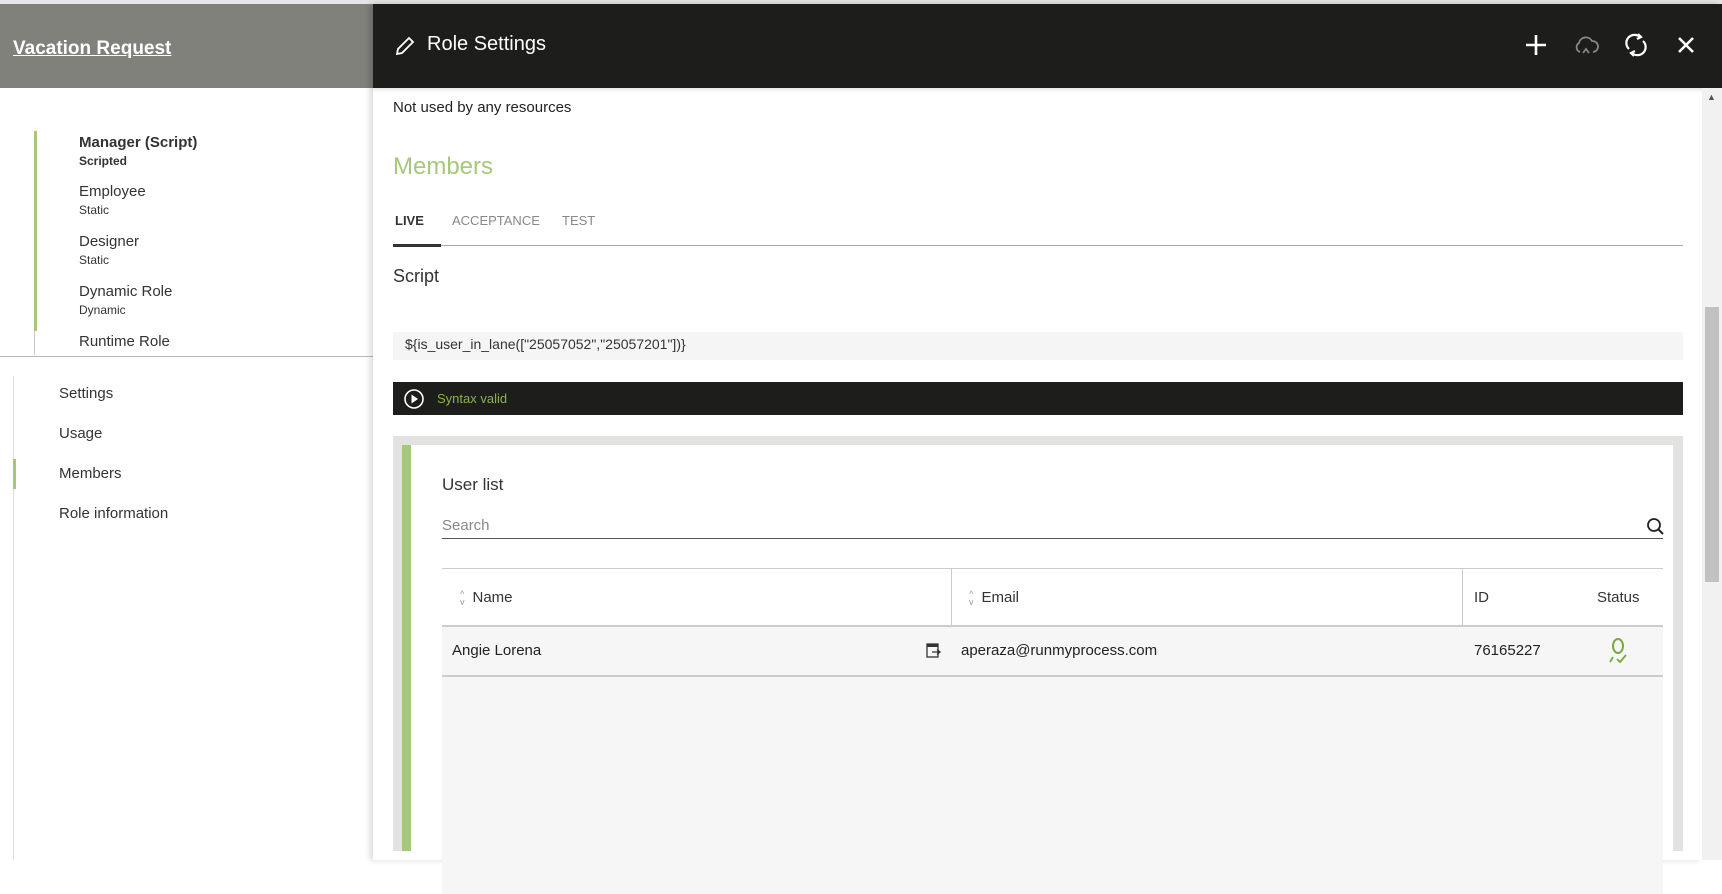 Image resolution: width=1722 pixels, height=894 pixels. I want to click on column-id: ID, so click(1481, 597).